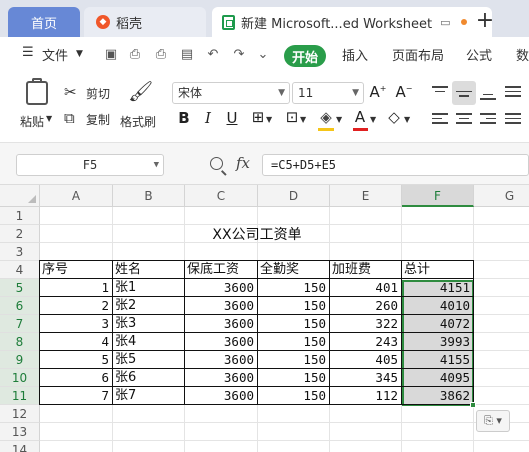 The height and width of the screenshot is (452, 529). I want to click on table-cell: 260, so click(366, 306).